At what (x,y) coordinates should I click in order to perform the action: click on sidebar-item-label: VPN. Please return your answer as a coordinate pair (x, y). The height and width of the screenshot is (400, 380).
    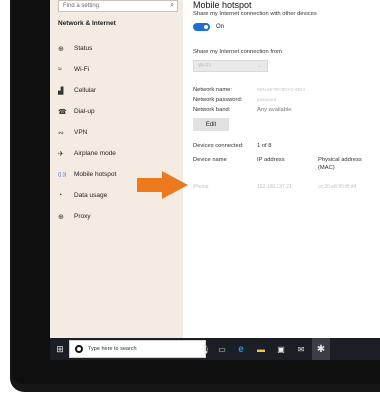
    Looking at the image, I should click on (81, 132).